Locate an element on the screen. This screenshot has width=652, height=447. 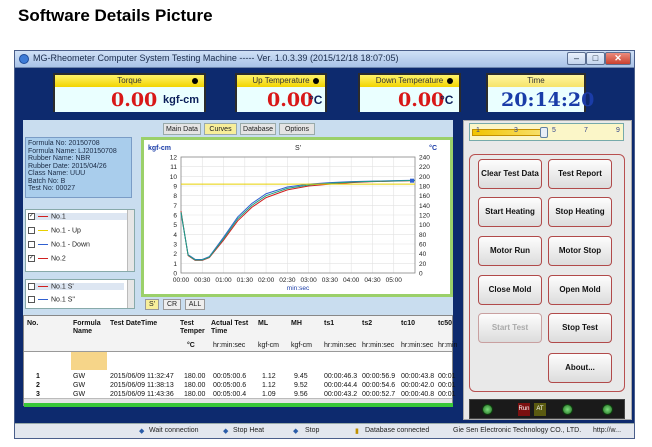
table-cell: 00:00:43.2 is located at coordinates (341, 394).